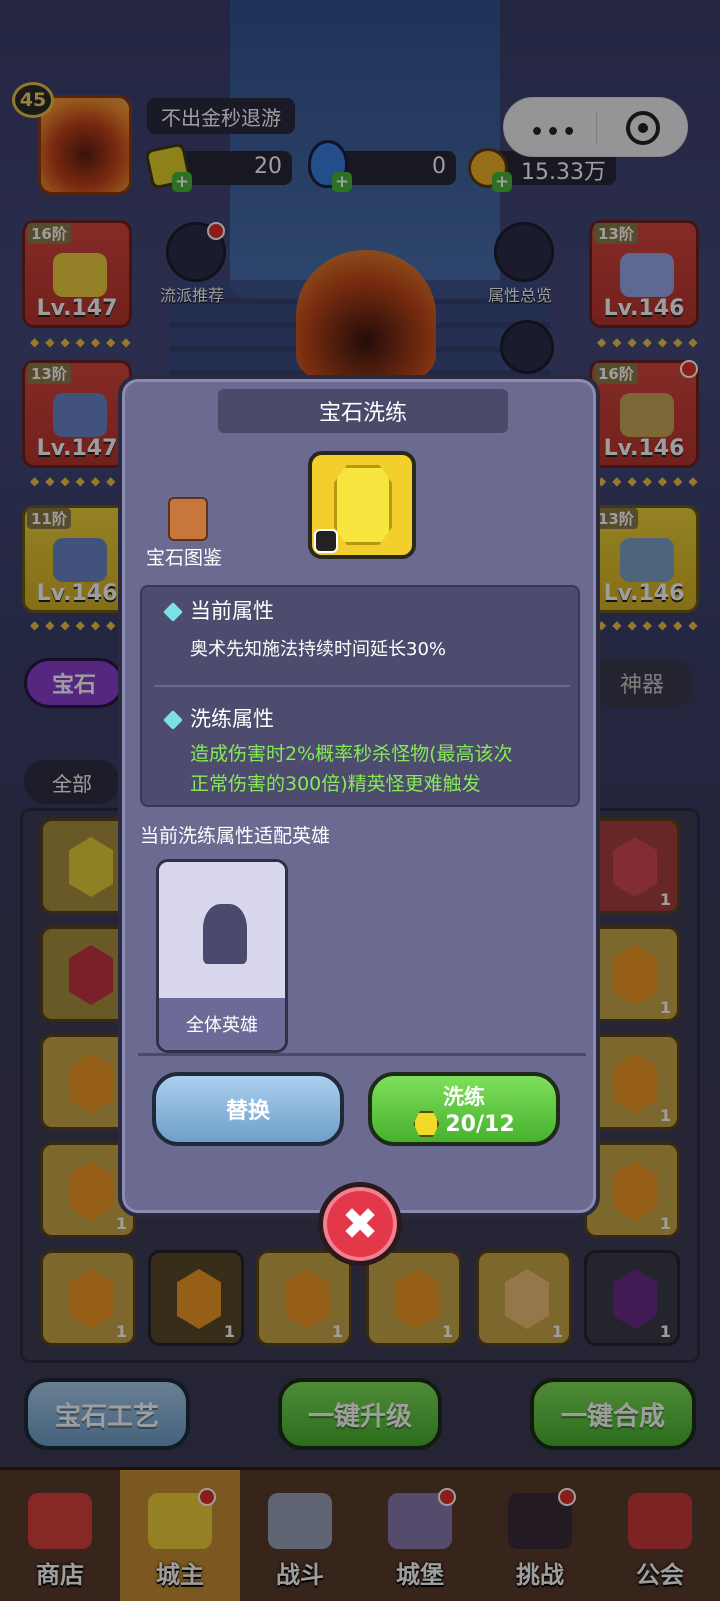  What do you see at coordinates (326, 541) in the screenshot?
I see `ring-slot-icon` at bounding box center [326, 541].